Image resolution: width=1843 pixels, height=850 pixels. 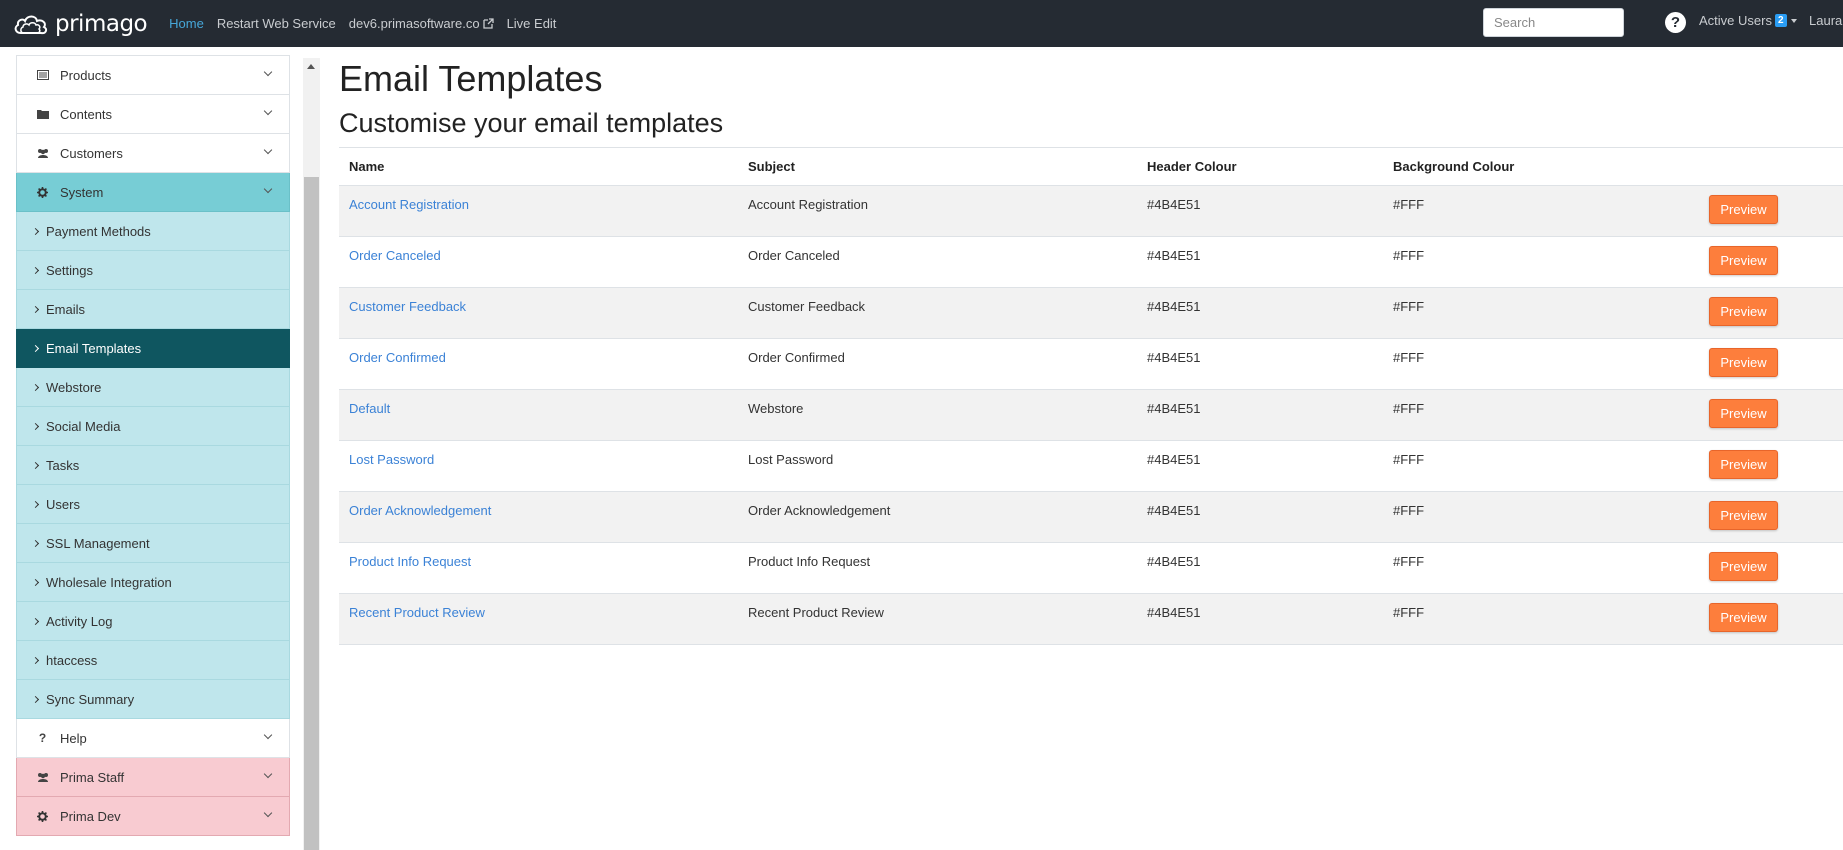 I want to click on page-title: Email Templates, so click(x=471, y=78).